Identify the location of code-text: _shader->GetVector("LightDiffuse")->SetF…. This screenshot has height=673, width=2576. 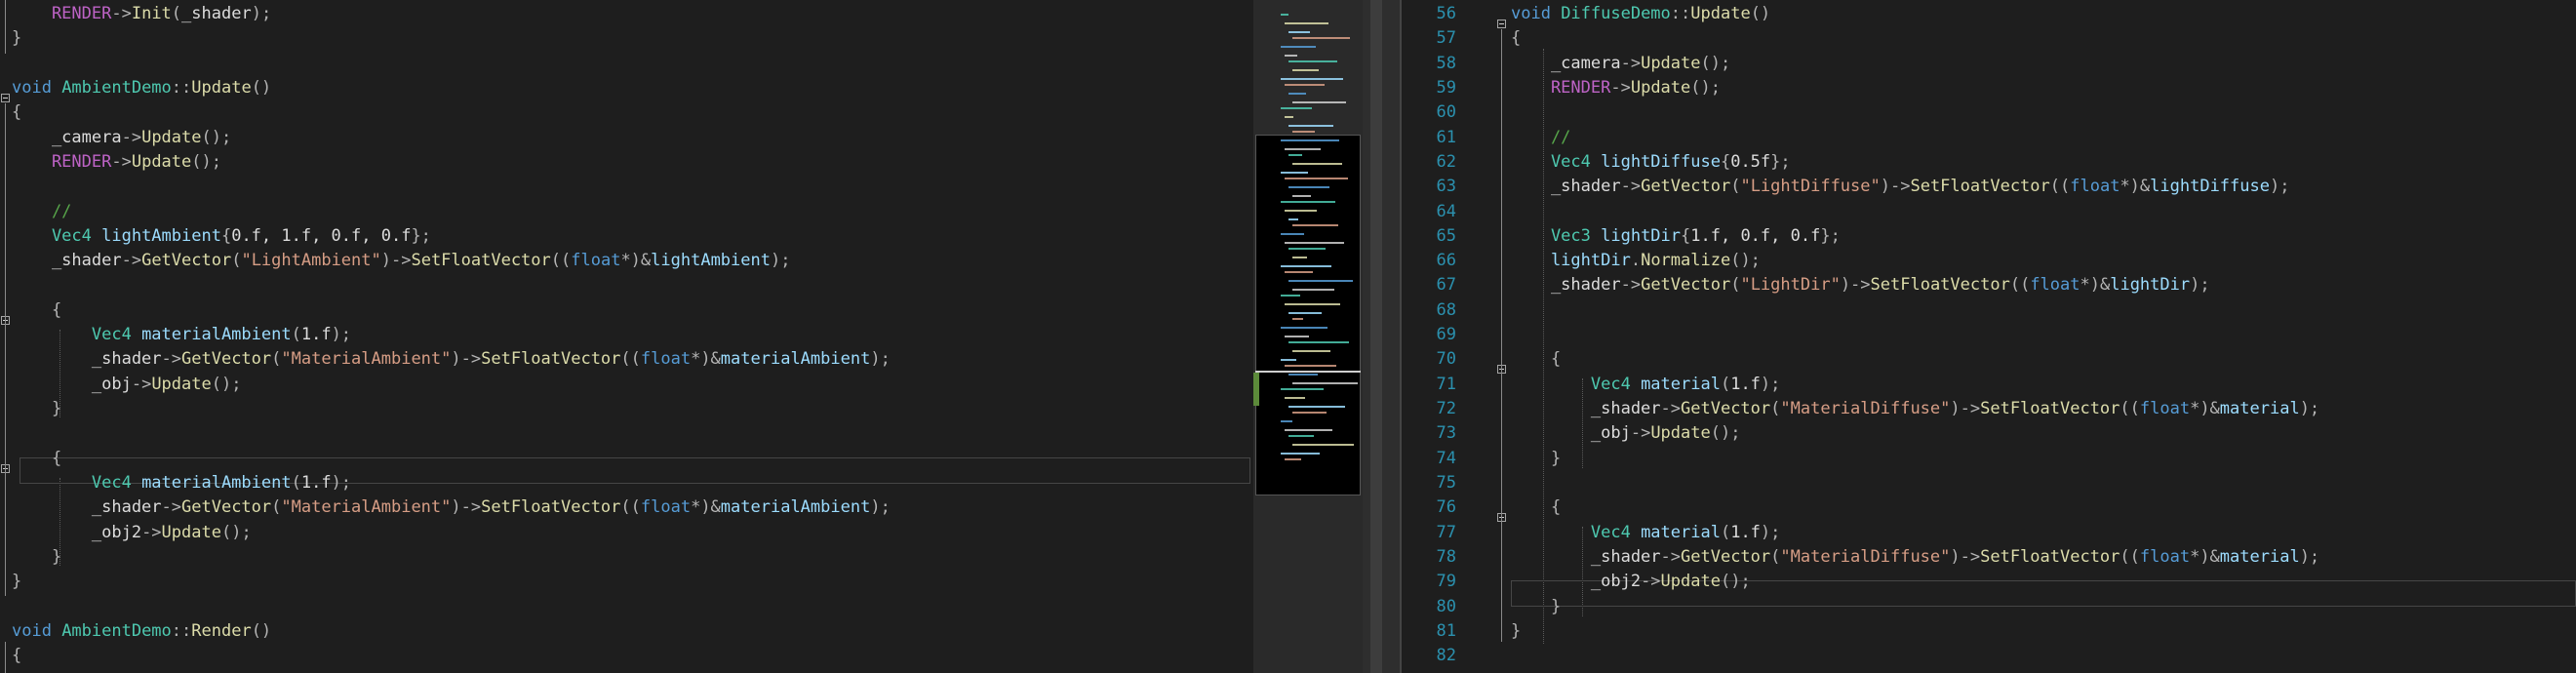
(1900, 187).